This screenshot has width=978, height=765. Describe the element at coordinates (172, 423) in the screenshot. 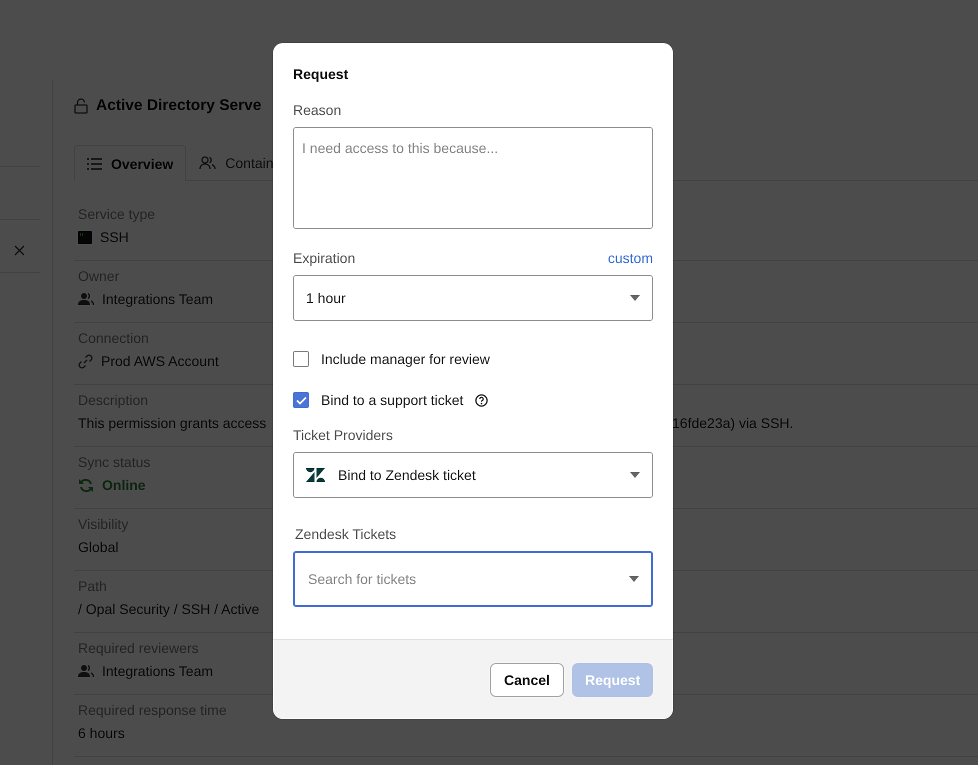

I see `field-value: This permission grants access` at that location.